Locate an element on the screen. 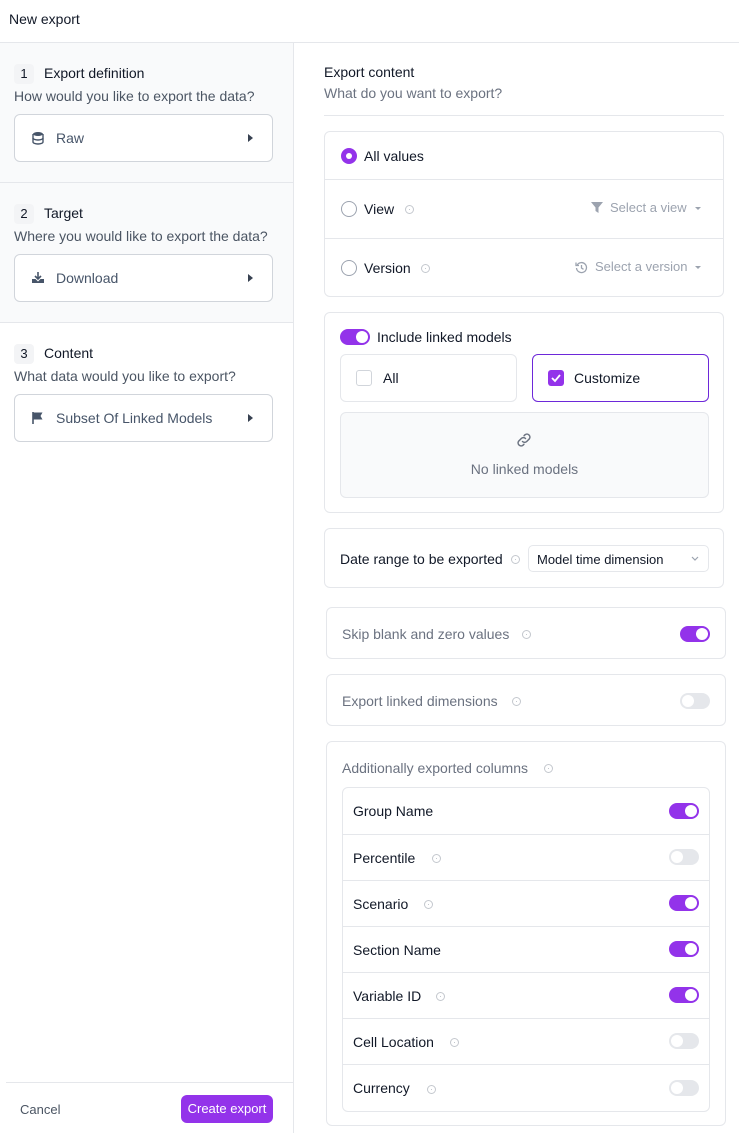 The width and height of the screenshot is (739, 1133). chevron-down-icon is located at coordinates (695, 558).